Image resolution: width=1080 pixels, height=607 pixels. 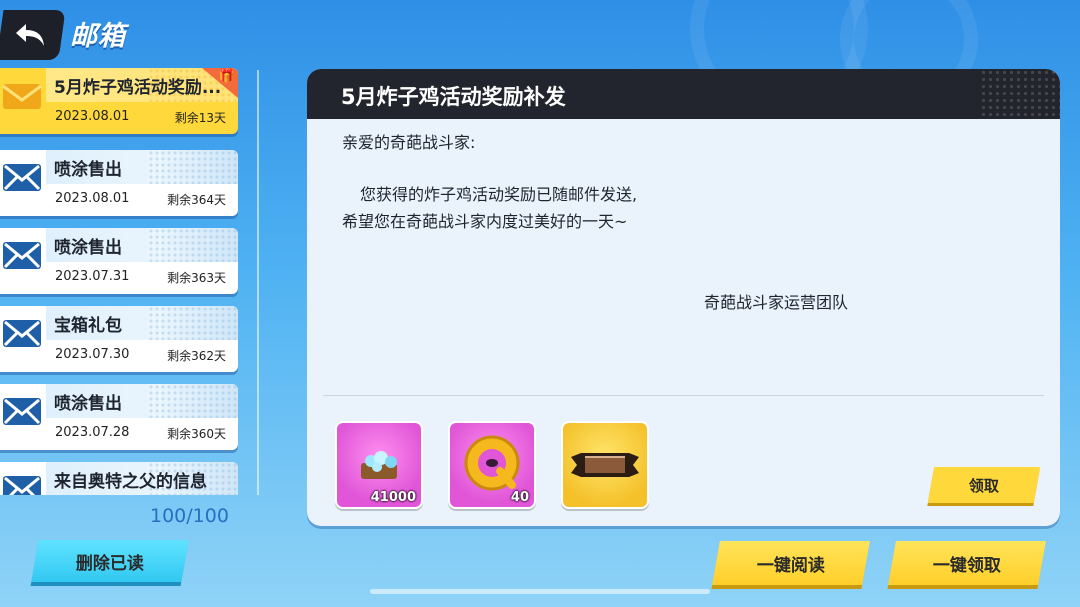 I want to click on claim-button: 领取, so click(x=984, y=485).